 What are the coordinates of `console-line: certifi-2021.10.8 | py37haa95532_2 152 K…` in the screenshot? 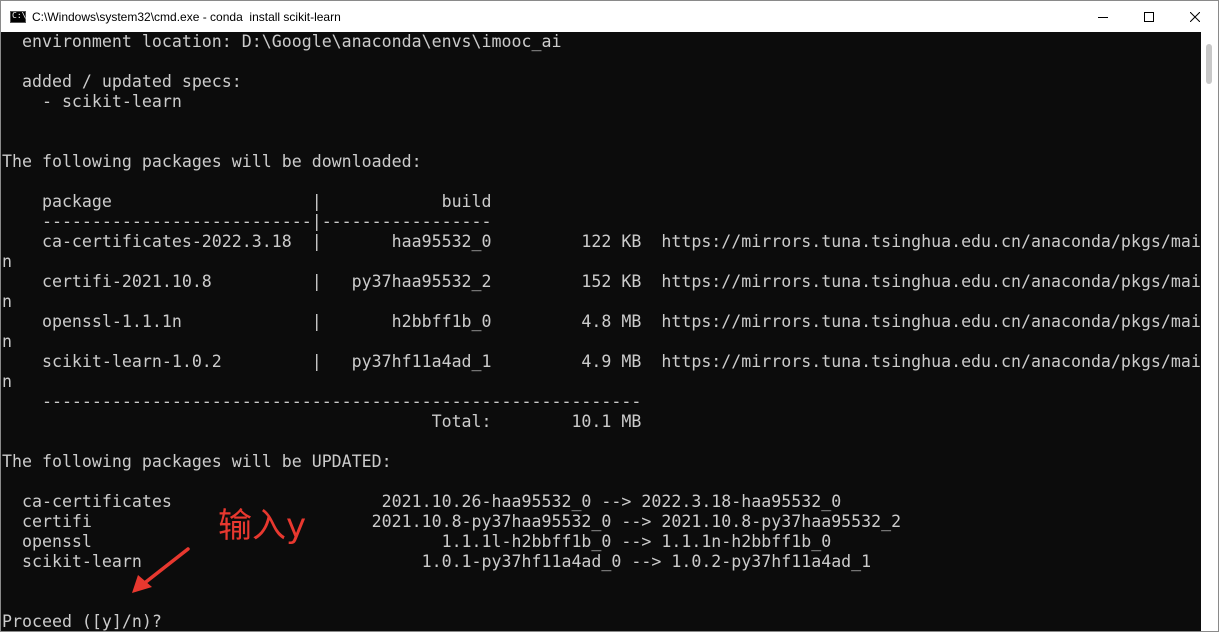 It's located at (601, 281).